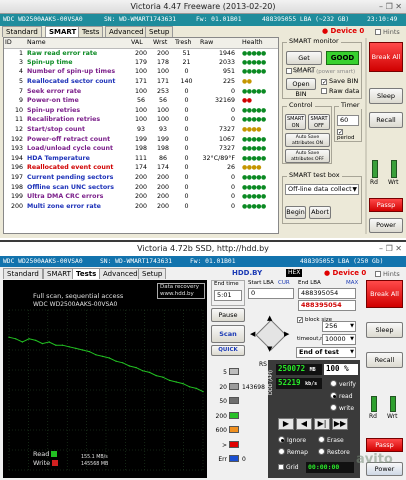 The width and height of the screenshot is (406, 480). I want to click on scan-button: Scan, so click(228, 334).